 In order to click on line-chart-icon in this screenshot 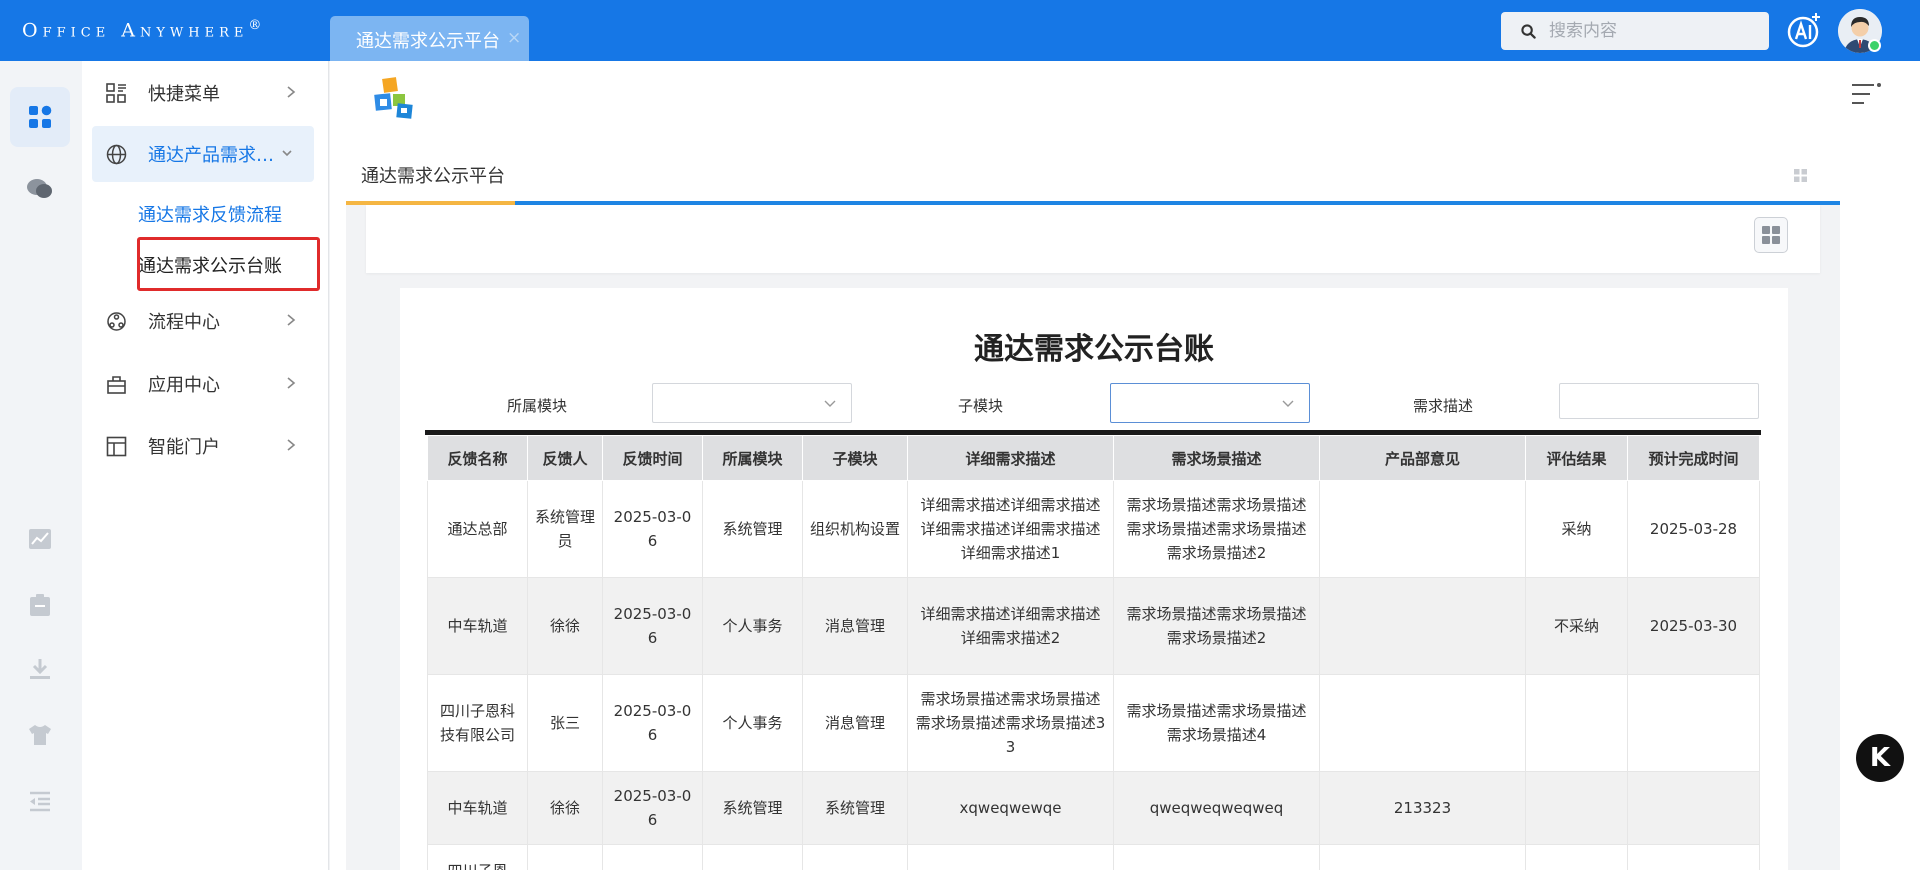, I will do `click(40, 539)`.